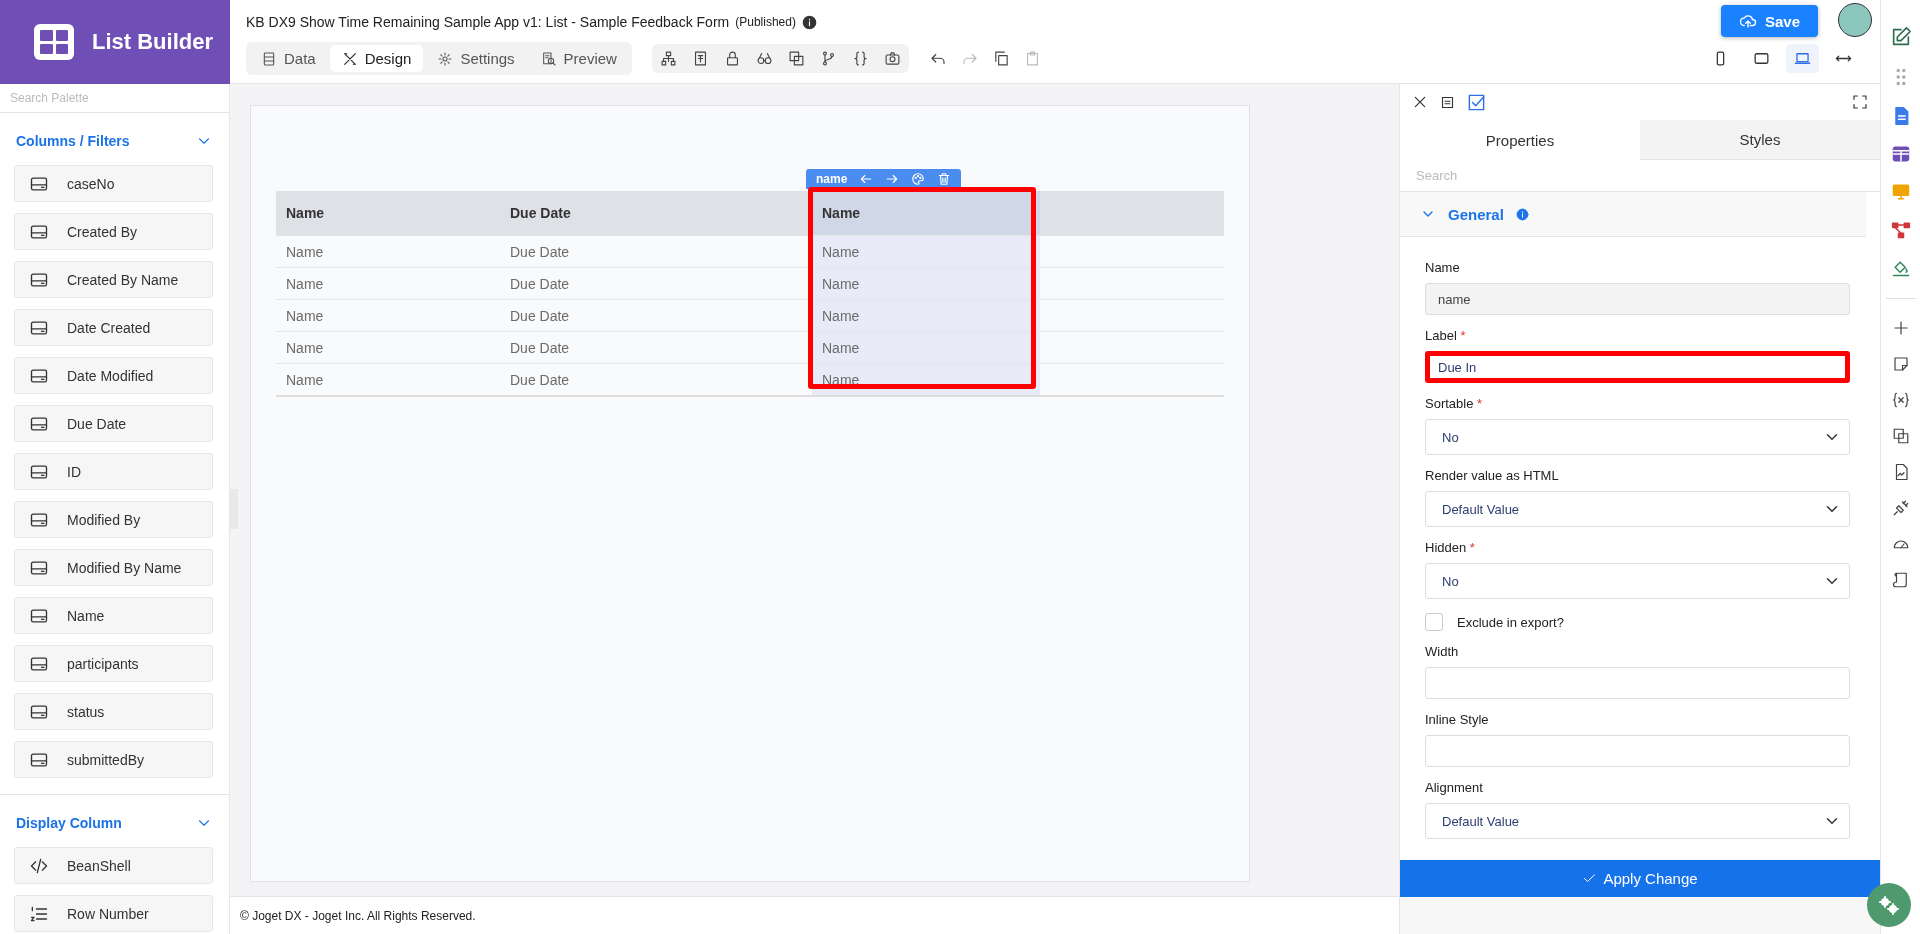  Describe the element at coordinates (113, 183) in the screenshot. I see `palette-item: caseNo` at that location.